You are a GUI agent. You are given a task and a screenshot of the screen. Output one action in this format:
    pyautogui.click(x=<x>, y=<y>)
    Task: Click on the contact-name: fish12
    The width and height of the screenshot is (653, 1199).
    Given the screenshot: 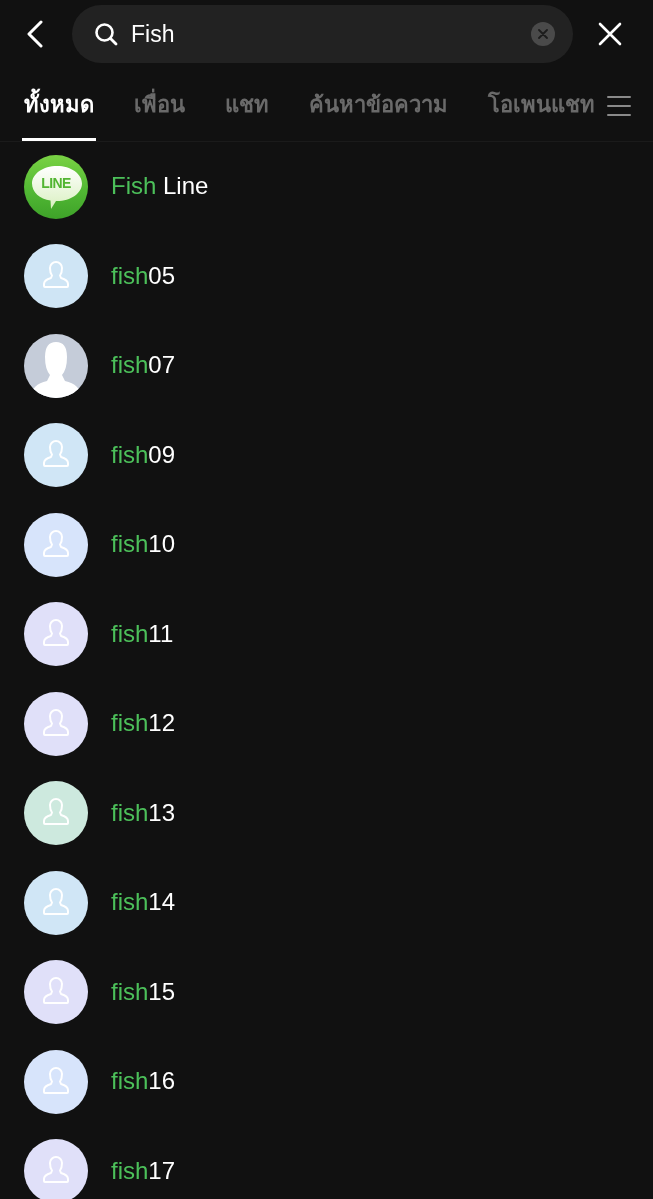 What is the action you would take?
    pyautogui.click(x=143, y=724)
    